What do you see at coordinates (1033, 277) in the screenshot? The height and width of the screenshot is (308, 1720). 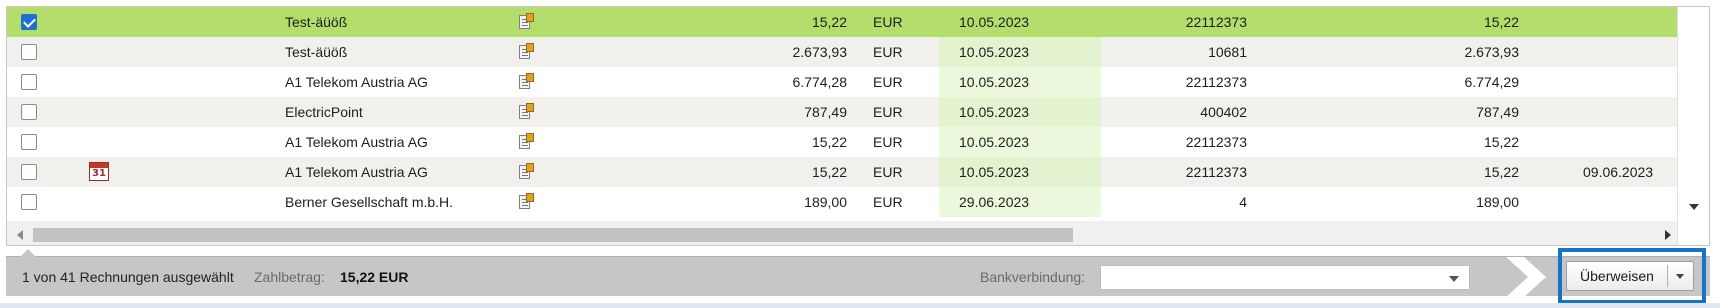 I see `bank-connection-label: Bankverbindung:` at bounding box center [1033, 277].